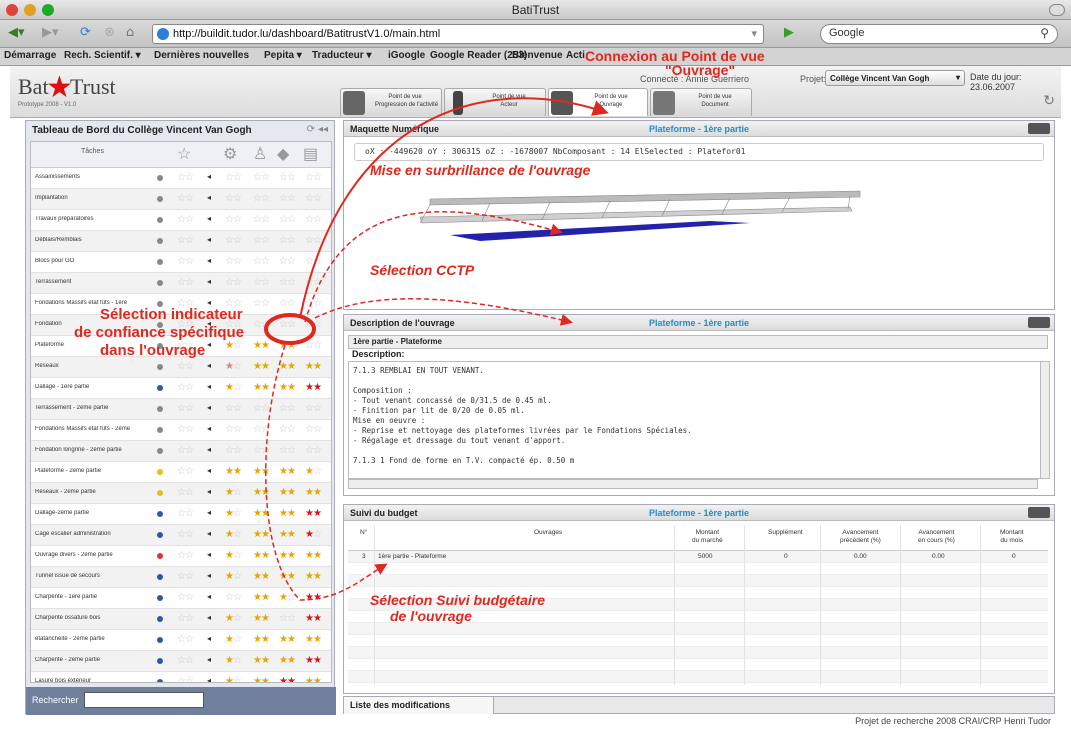 This screenshot has height=736, width=1071. Describe the element at coordinates (283, 154) in the screenshot. I see `ouvrage-column-icon: ◆` at that location.